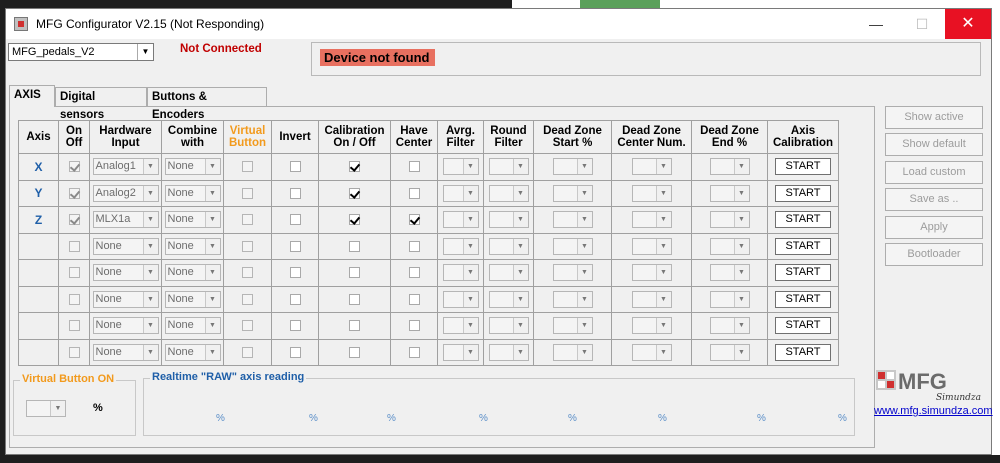  I want to click on website-link: www.mfg.simundza.com, so click(933, 411).